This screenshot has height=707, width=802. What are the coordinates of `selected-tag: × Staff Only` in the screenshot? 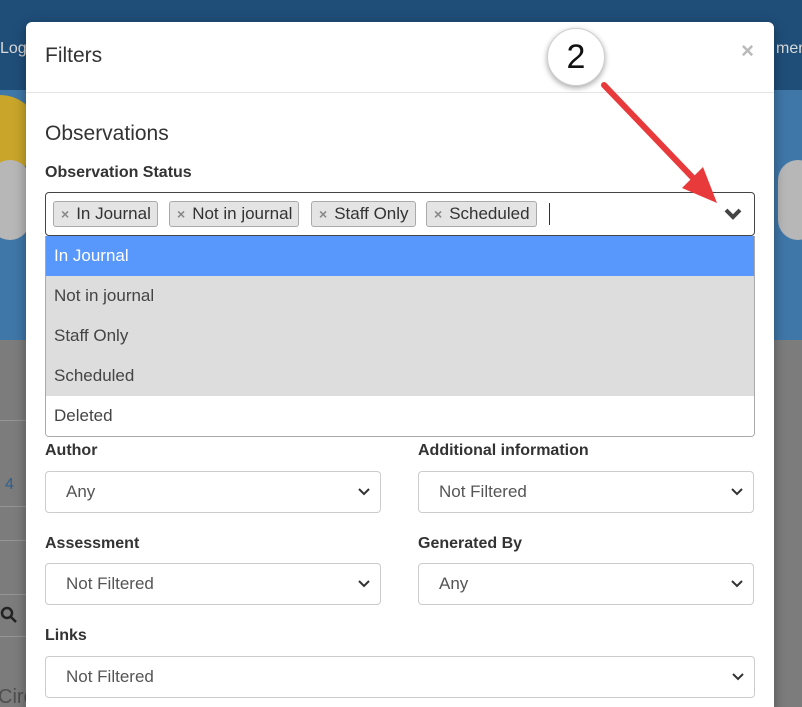 It's located at (363, 214).